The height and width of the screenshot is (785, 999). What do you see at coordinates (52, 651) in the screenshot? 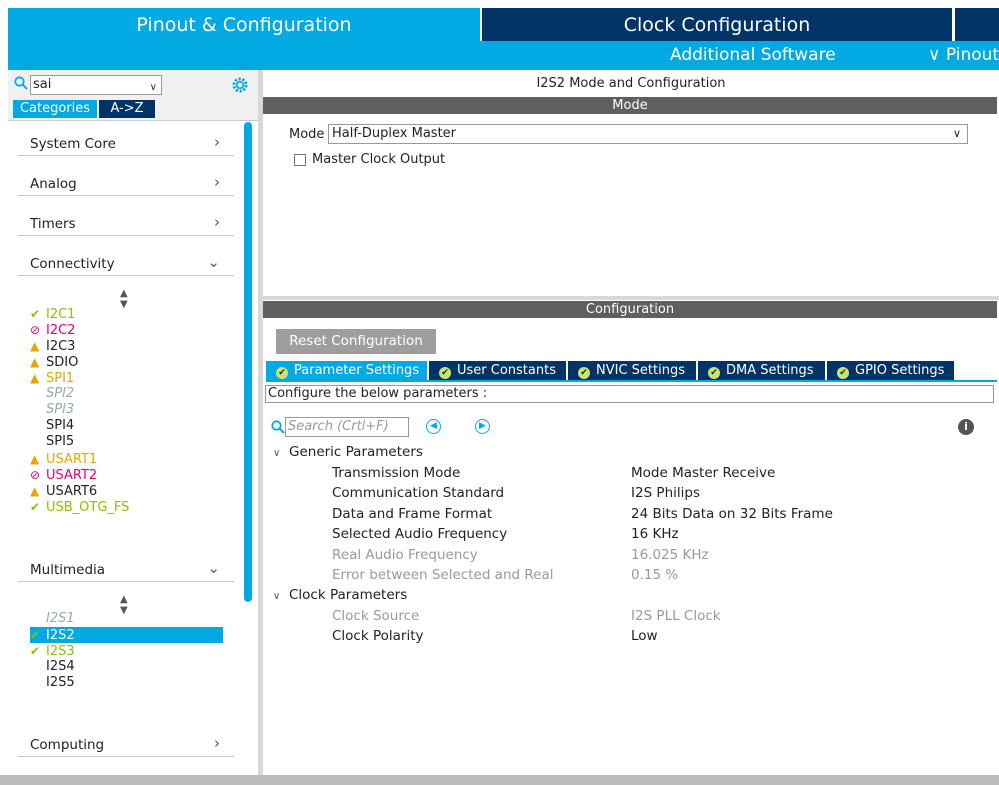
I see `list-item-i2s3: ✔ I2S3` at bounding box center [52, 651].